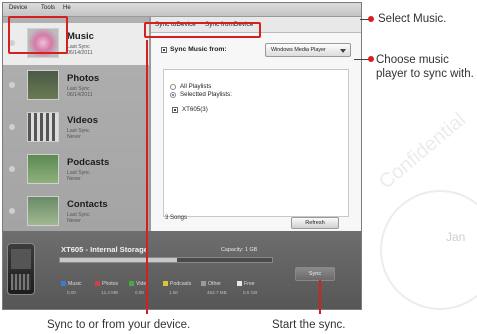 Image resolution: width=477 pixels, height=334 pixels. What do you see at coordinates (195, 109) in the screenshot?
I see `playlist-item-label: XT605(3)` at bounding box center [195, 109].